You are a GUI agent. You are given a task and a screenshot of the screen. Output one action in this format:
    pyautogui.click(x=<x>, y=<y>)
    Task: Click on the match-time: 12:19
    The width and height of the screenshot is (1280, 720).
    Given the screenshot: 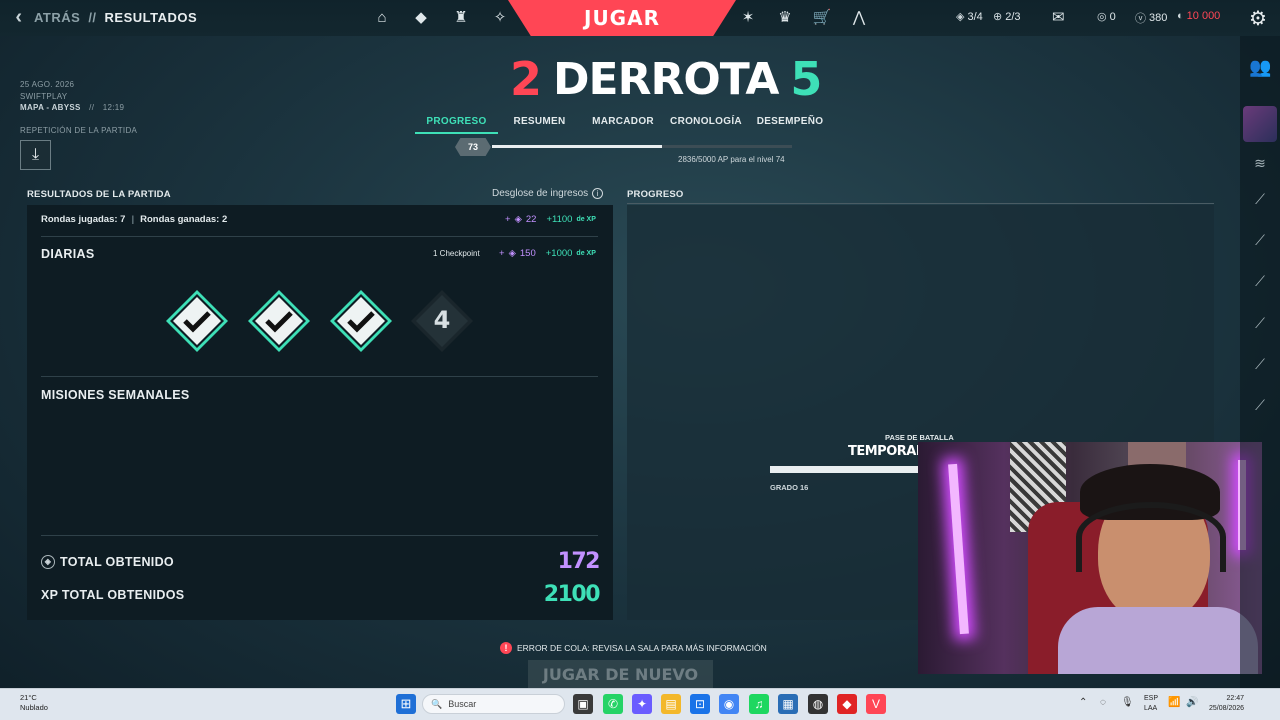 What is the action you would take?
    pyautogui.click(x=113, y=107)
    